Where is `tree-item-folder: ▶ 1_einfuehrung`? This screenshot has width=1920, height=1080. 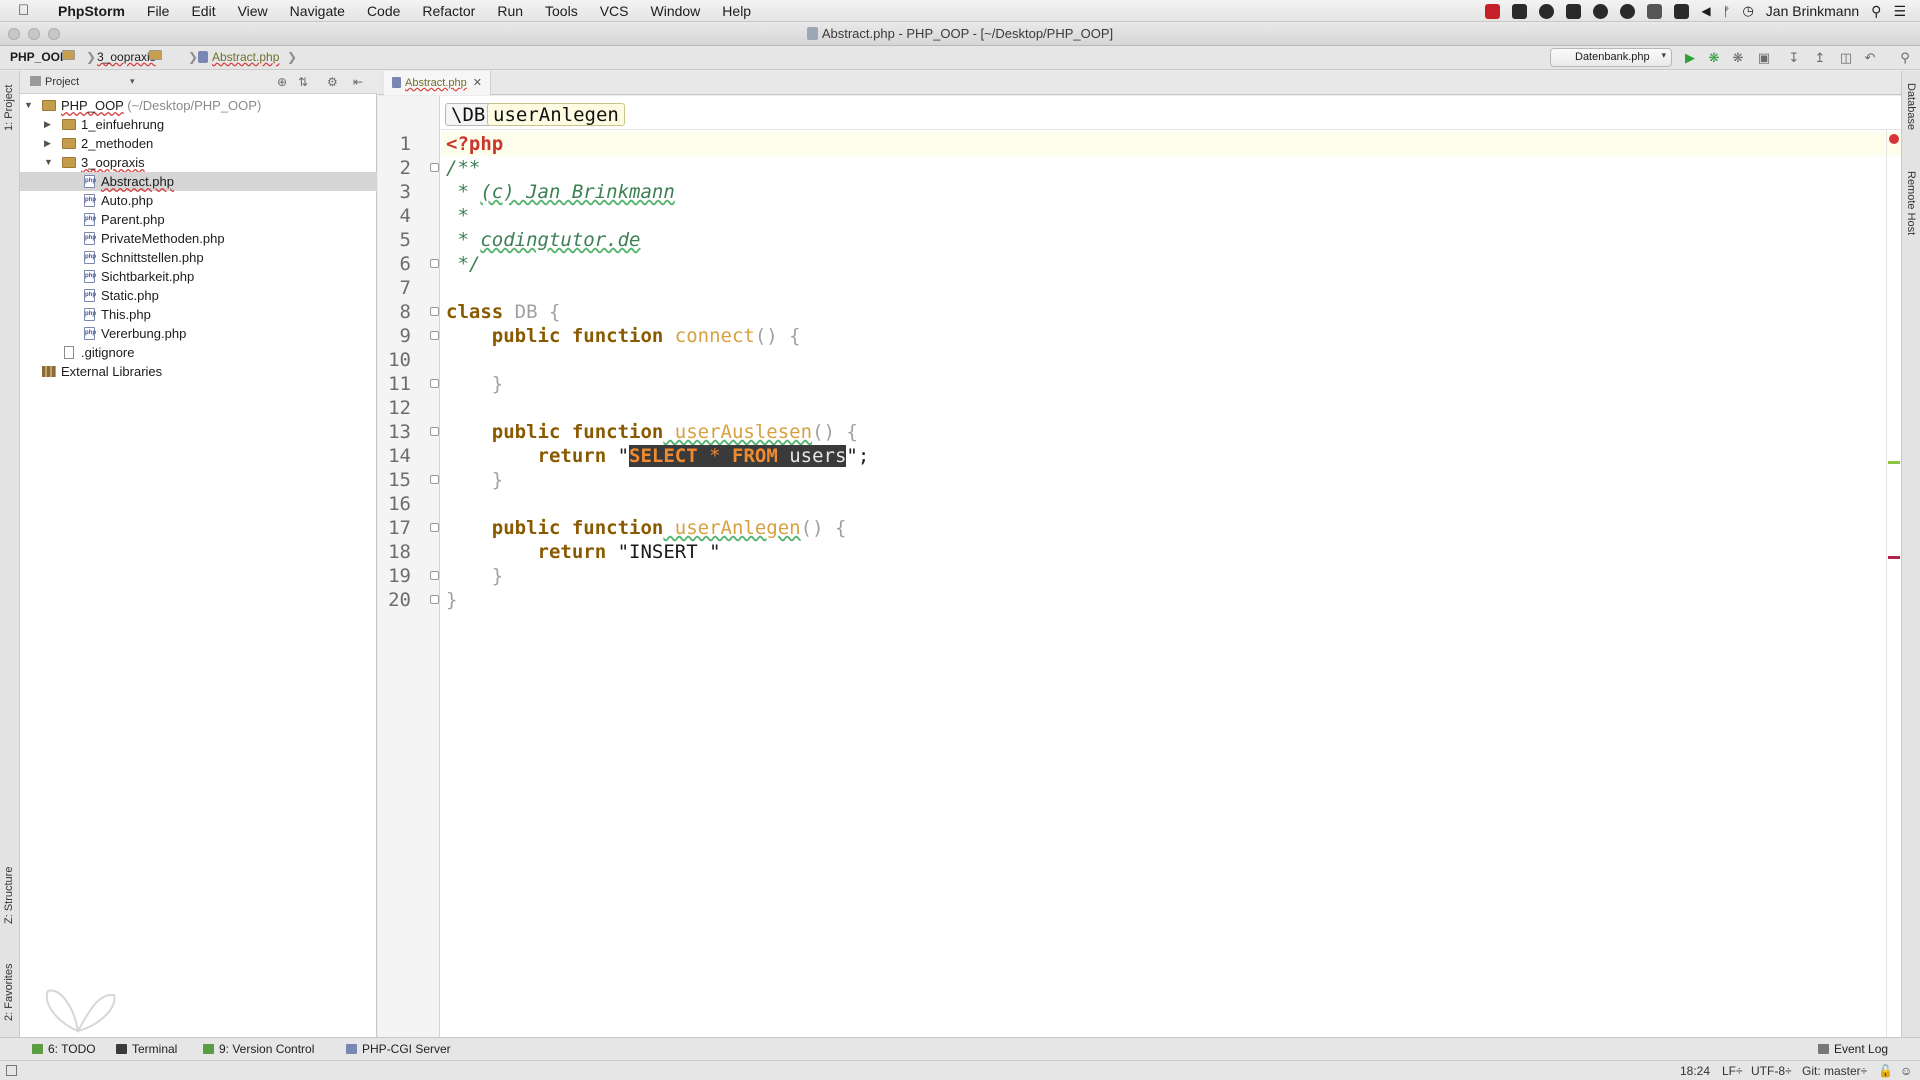
tree-item-folder: ▶ 1_einfuehrung is located at coordinates (198, 124).